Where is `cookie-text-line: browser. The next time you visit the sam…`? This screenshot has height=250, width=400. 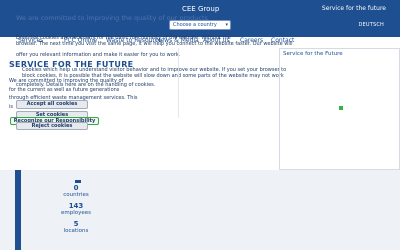 cookie-text-line: browser. The next time you visit the sam… is located at coordinates (154, 44).